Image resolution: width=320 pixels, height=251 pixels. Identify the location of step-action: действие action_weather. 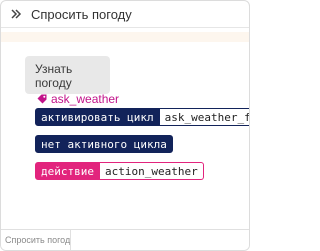
(119, 171).